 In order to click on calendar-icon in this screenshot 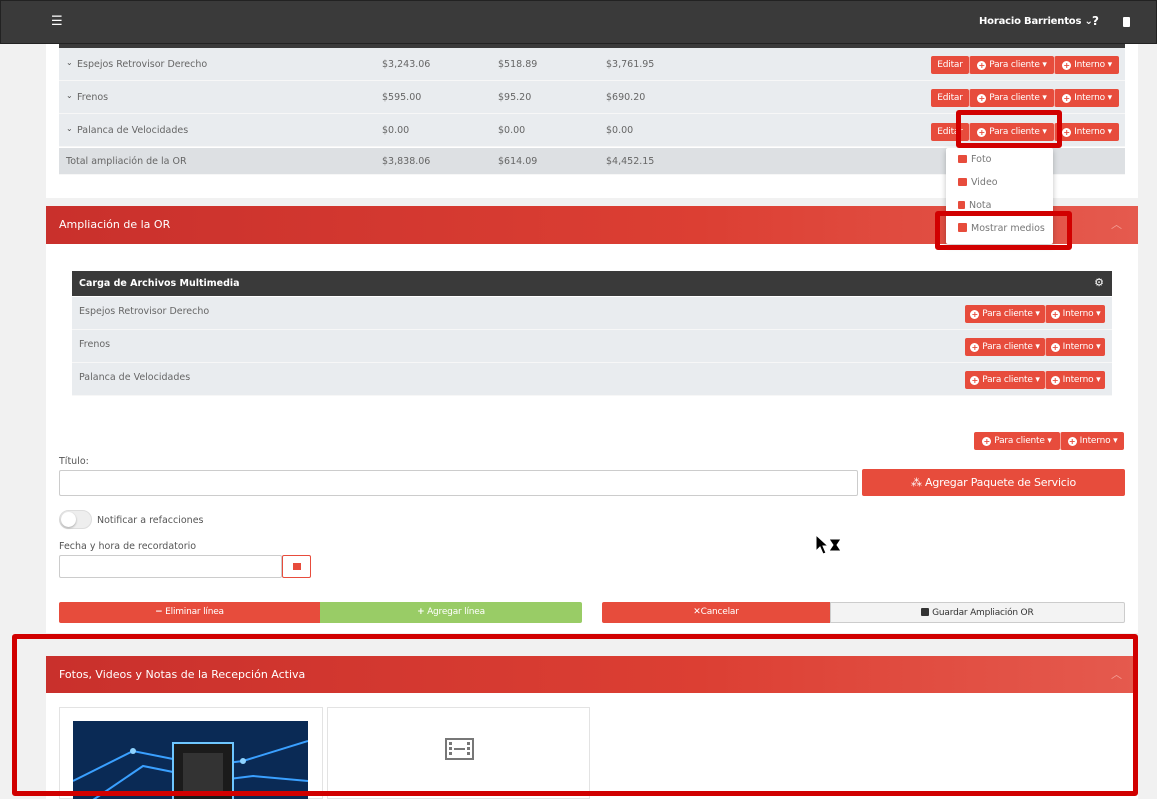, I will do `click(297, 566)`.